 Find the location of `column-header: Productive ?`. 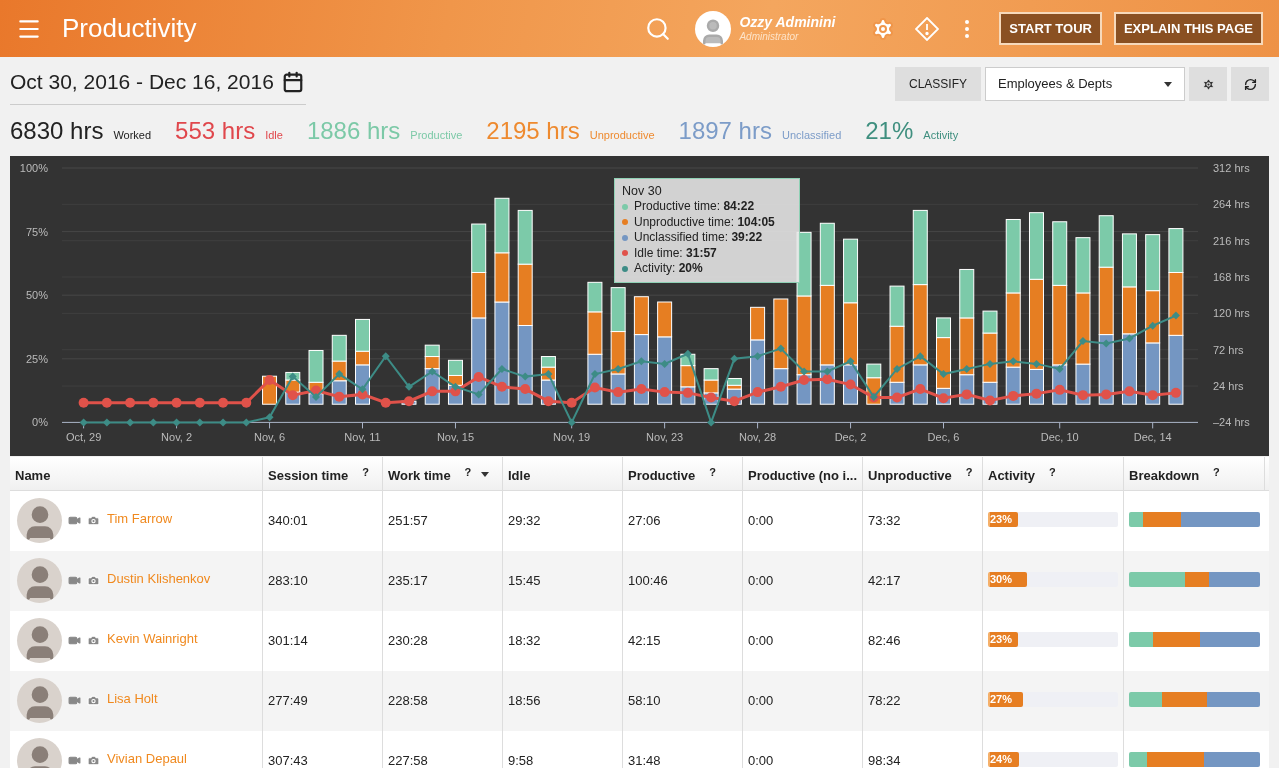

column-header: Productive ? is located at coordinates (683, 473).